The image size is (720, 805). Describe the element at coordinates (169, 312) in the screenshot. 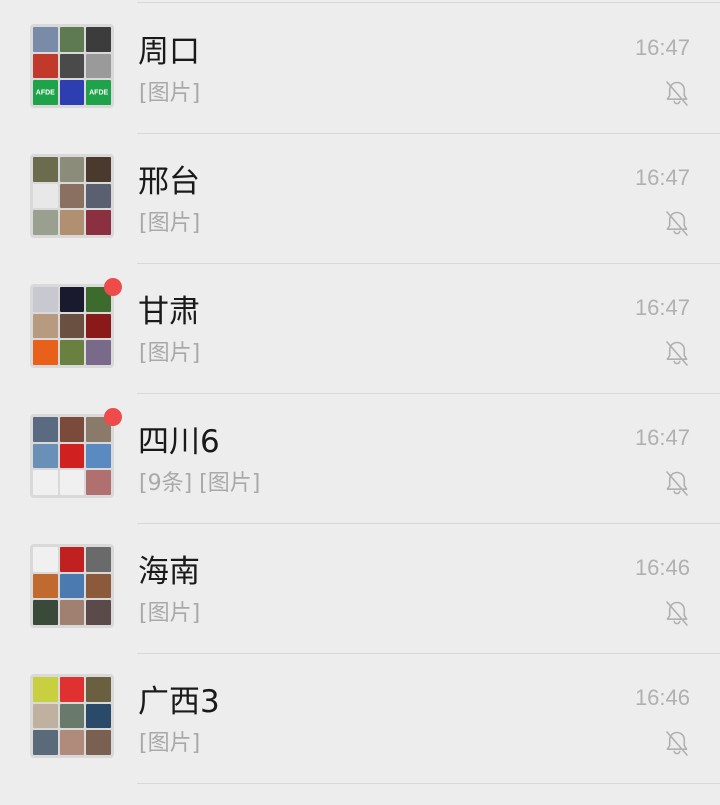

I see `chat-name: 甘肃` at that location.